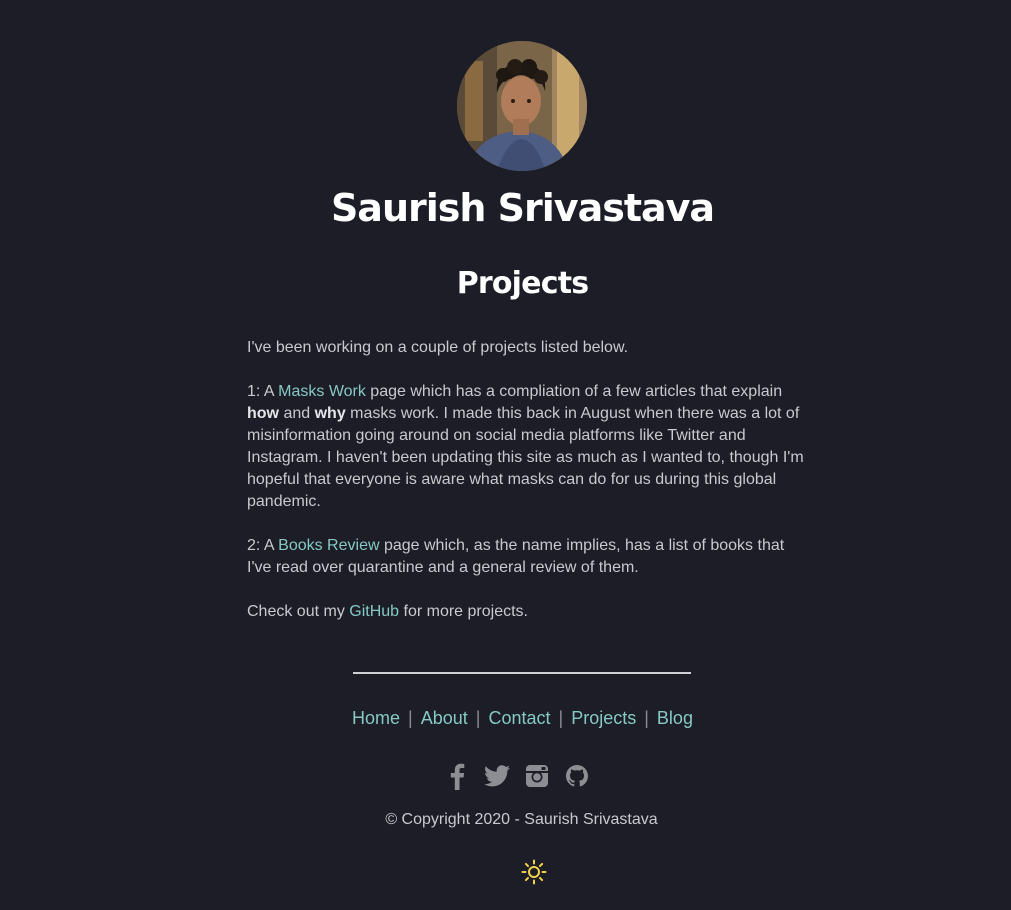  I want to click on github-paragraph: Check out my GitHub for more projects., so click(527, 612).